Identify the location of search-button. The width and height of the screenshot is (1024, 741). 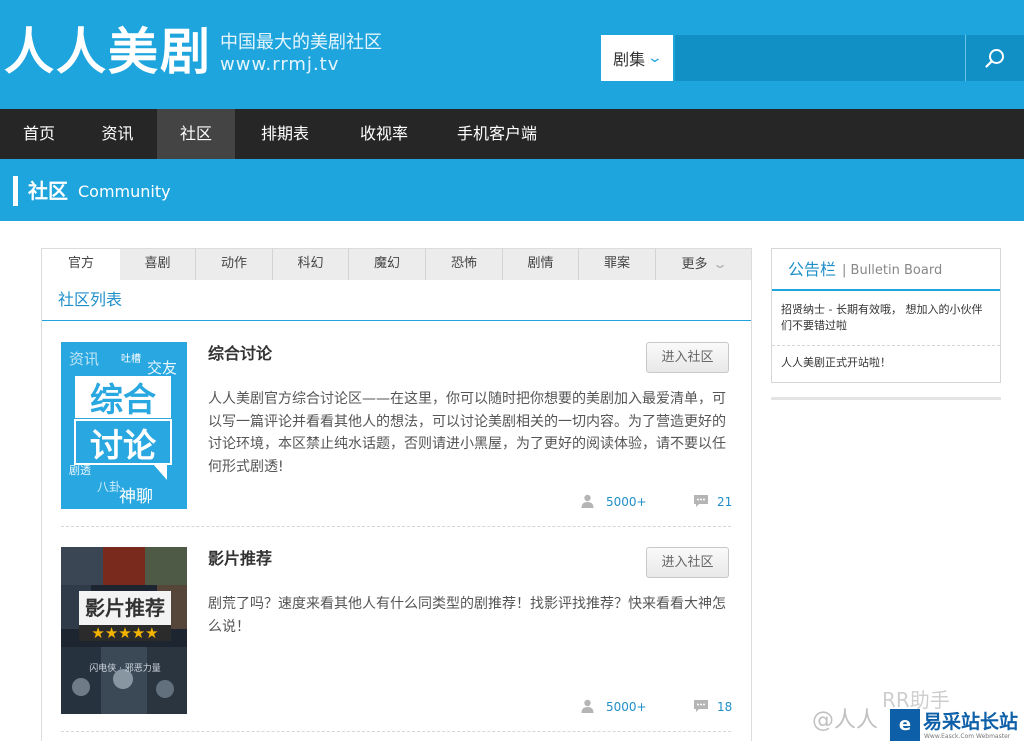
(994, 58).